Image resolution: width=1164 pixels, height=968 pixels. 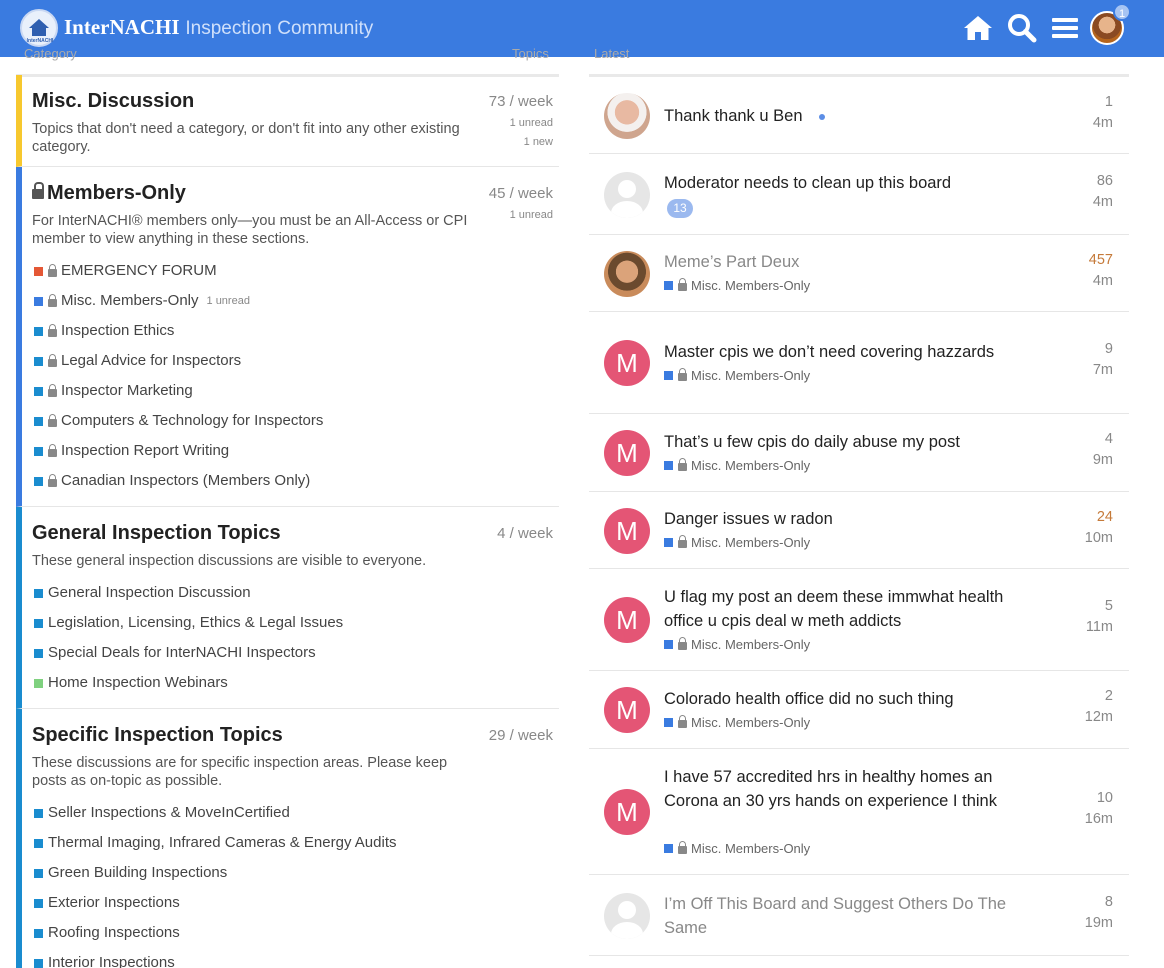 I want to click on last-activity-time: 19m, so click(x=1099, y=923).